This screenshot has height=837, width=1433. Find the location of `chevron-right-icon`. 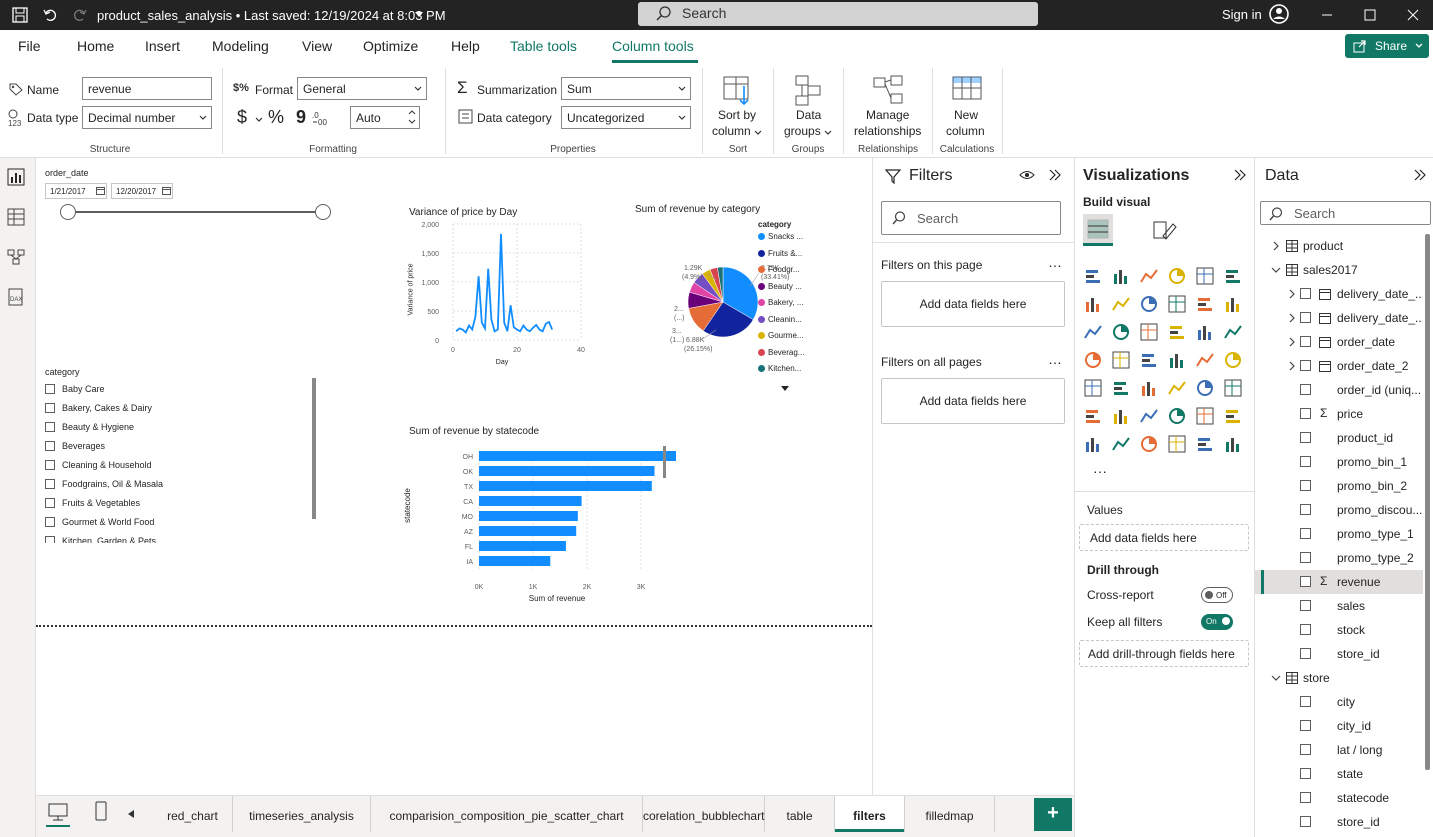

chevron-right-icon is located at coordinates (1292, 342).